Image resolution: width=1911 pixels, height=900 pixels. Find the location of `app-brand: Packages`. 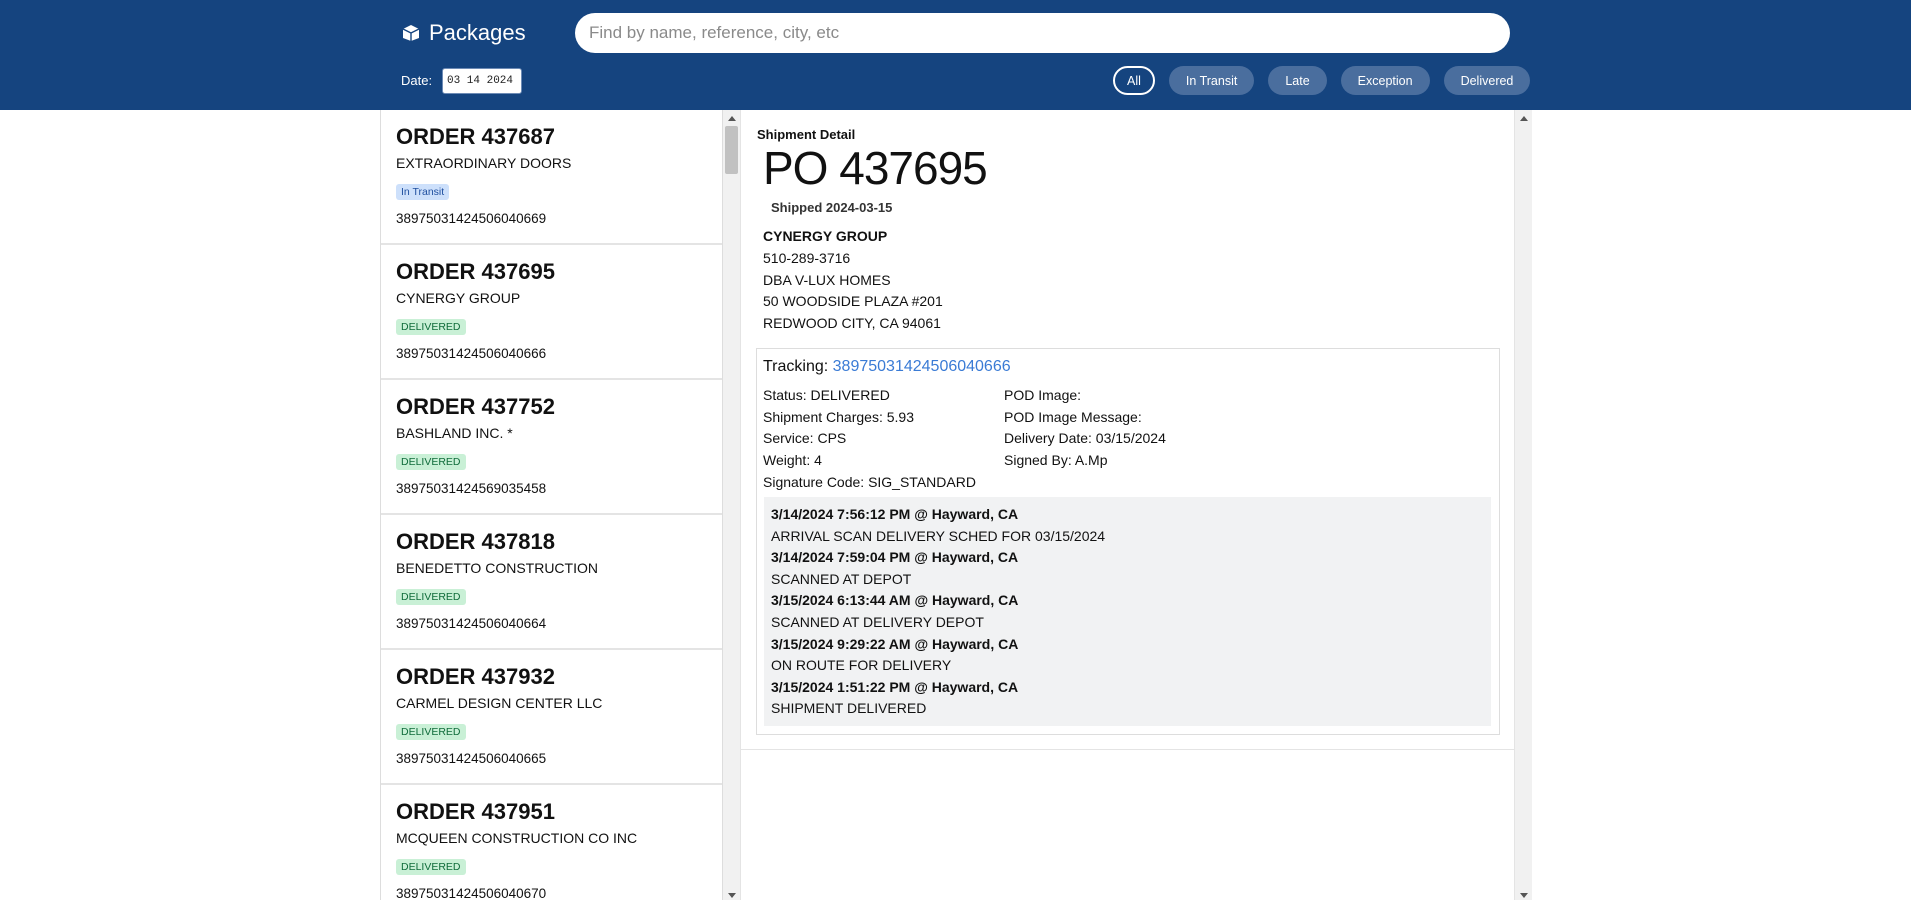

app-brand: Packages is located at coordinates (463, 33).